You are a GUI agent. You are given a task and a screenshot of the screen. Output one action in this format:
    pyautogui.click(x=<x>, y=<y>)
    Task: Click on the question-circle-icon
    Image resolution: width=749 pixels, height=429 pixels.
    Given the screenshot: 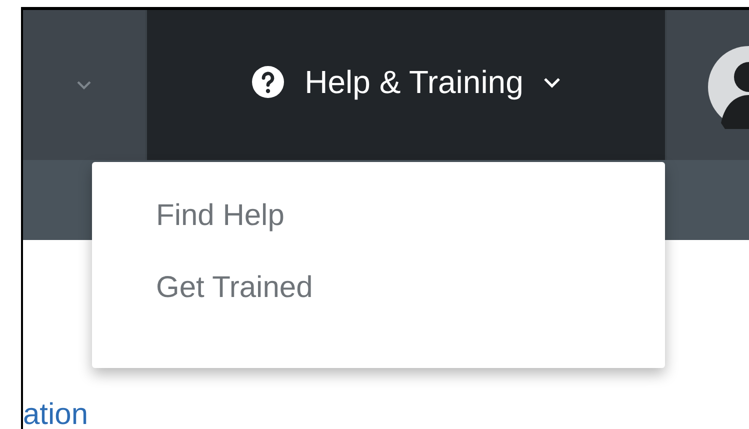 What is the action you would take?
    pyautogui.click(x=267, y=82)
    